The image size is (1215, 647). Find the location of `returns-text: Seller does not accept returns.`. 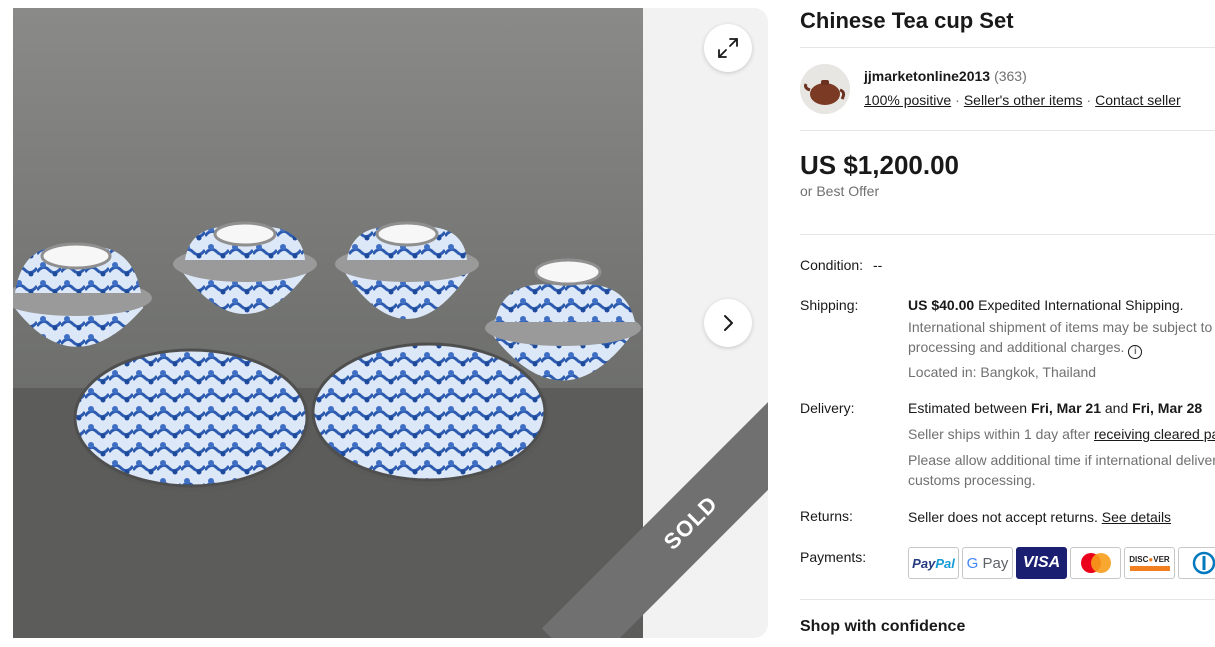

returns-text: Seller does not accept returns. is located at coordinates (1003, 517).